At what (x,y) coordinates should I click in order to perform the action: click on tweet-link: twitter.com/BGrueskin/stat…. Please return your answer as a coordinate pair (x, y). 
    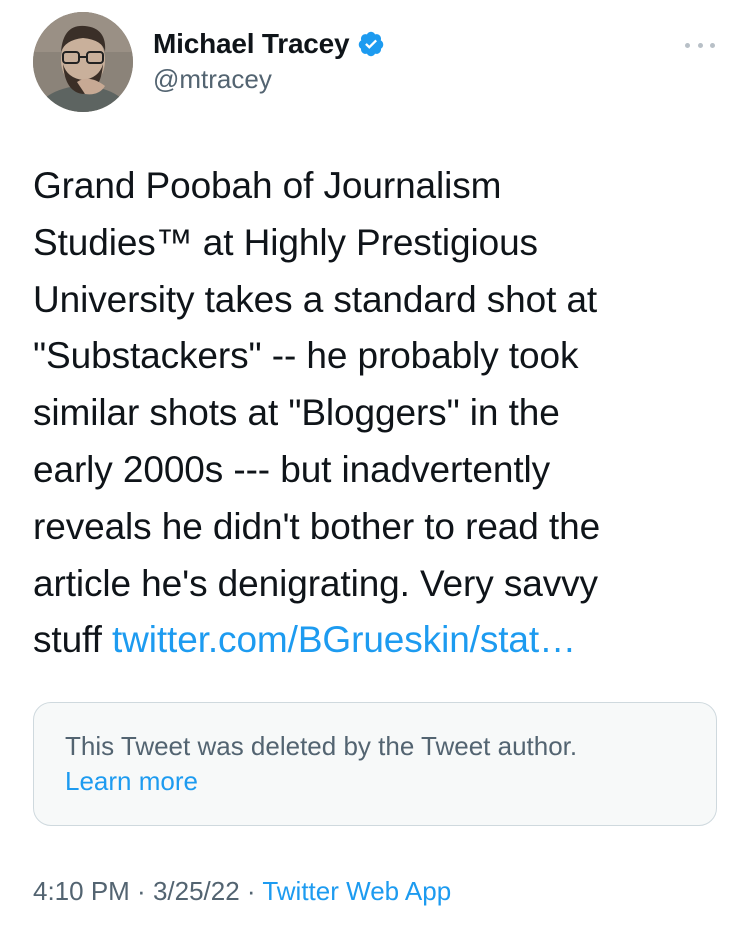
    Looking at the image, I should click on (344, 639).